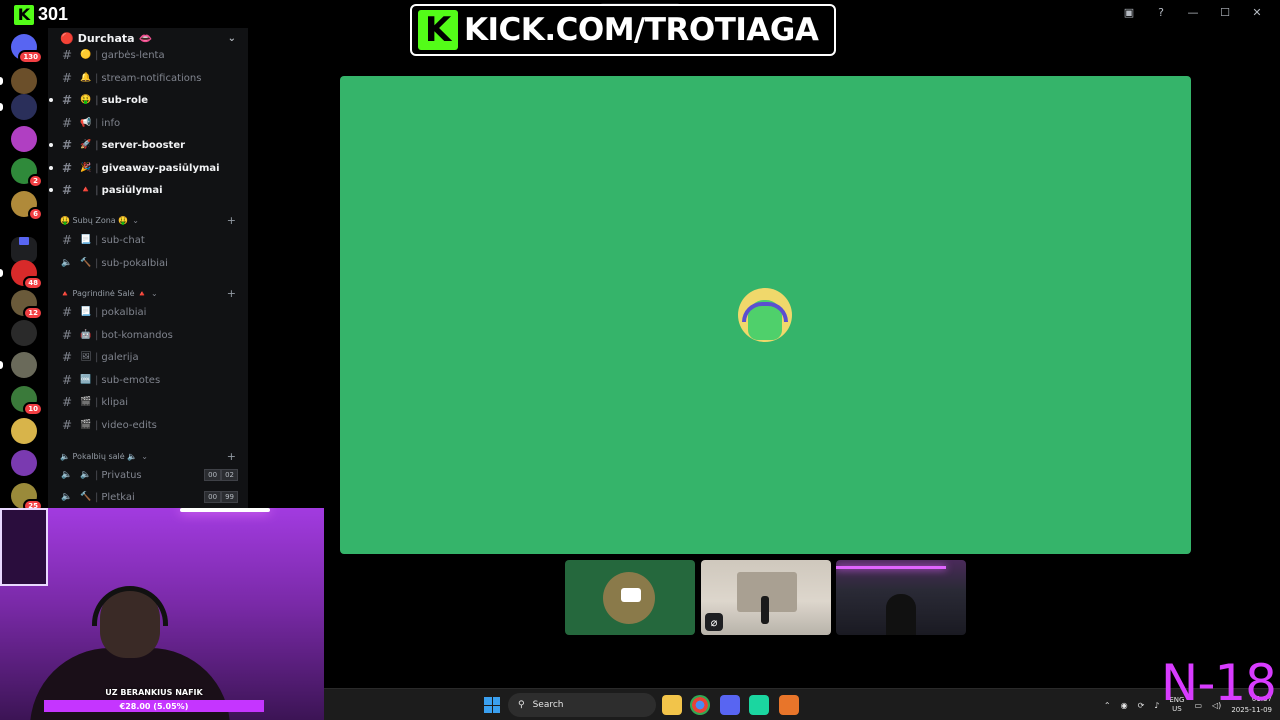 The width and height of the screenshot is (1280, 720). Describe the element at coordinates (132, 190) in the screenshot. I see `channel-name: pasiūlymai` at that location.